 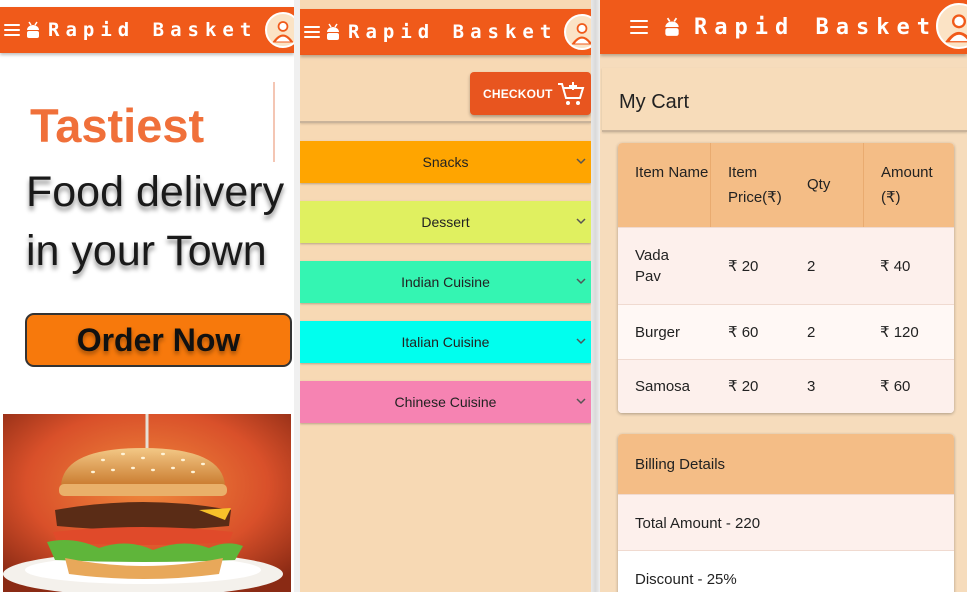 I want to click on hero-divider, so click(x=274, y=122).